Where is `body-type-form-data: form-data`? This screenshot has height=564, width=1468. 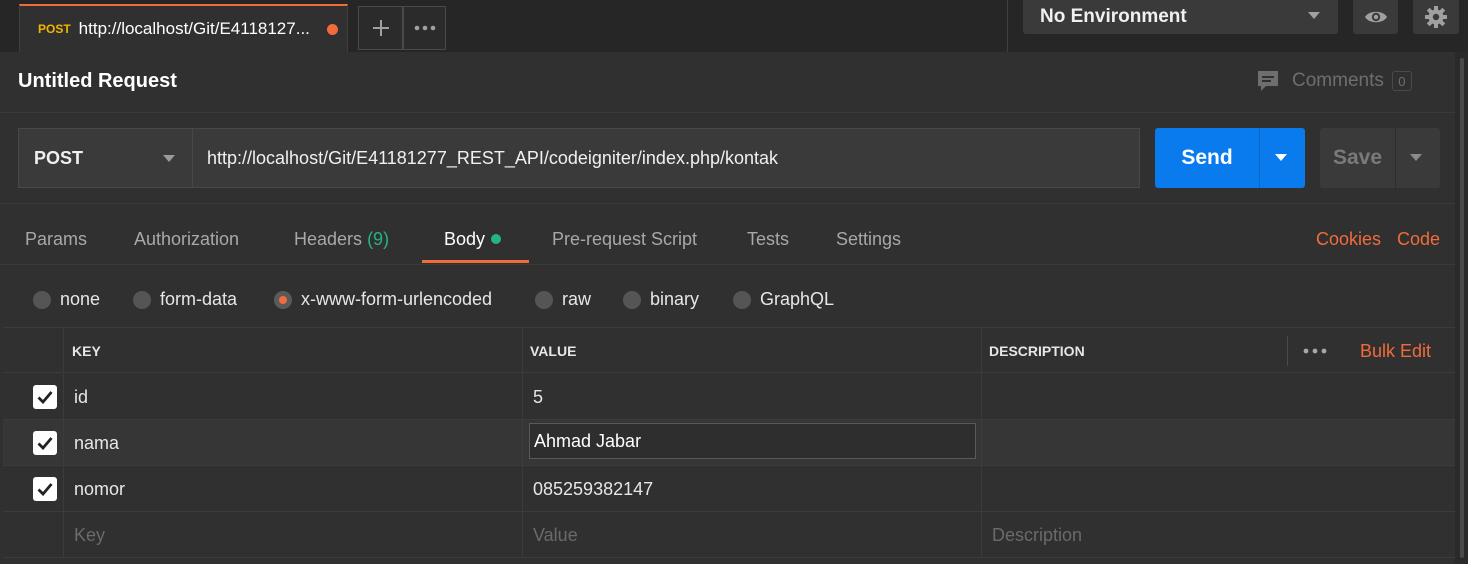
body-type-form-data: form-data is located at coordinates (185, 299).